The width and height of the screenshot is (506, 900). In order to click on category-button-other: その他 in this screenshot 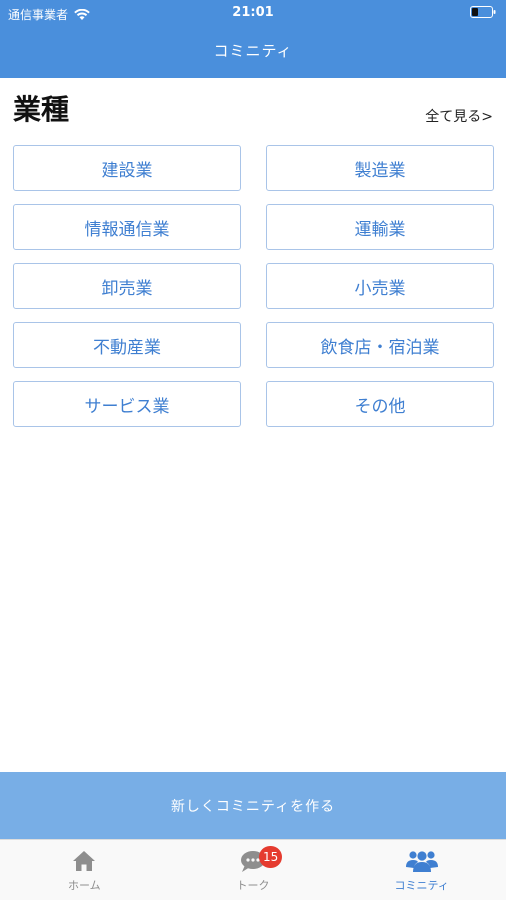, I will do `click(380, 404)`.